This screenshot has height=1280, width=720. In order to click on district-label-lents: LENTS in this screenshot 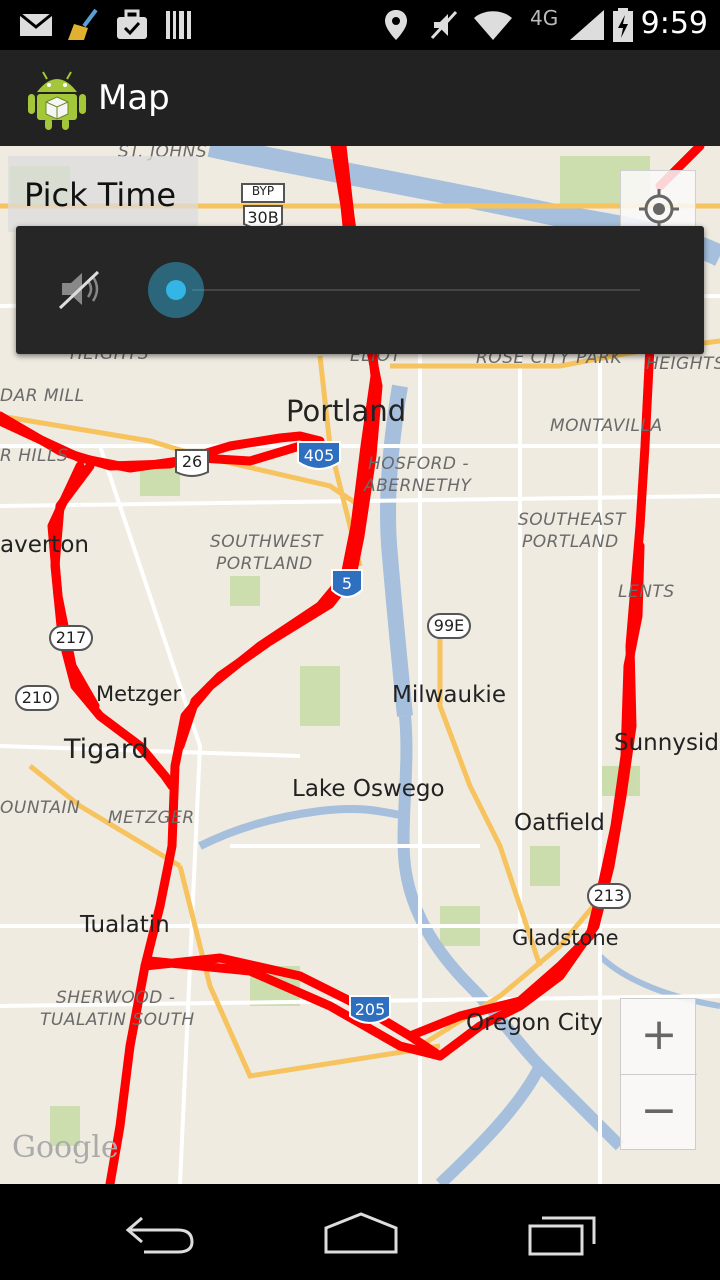, I will do `click(646, 592)`.